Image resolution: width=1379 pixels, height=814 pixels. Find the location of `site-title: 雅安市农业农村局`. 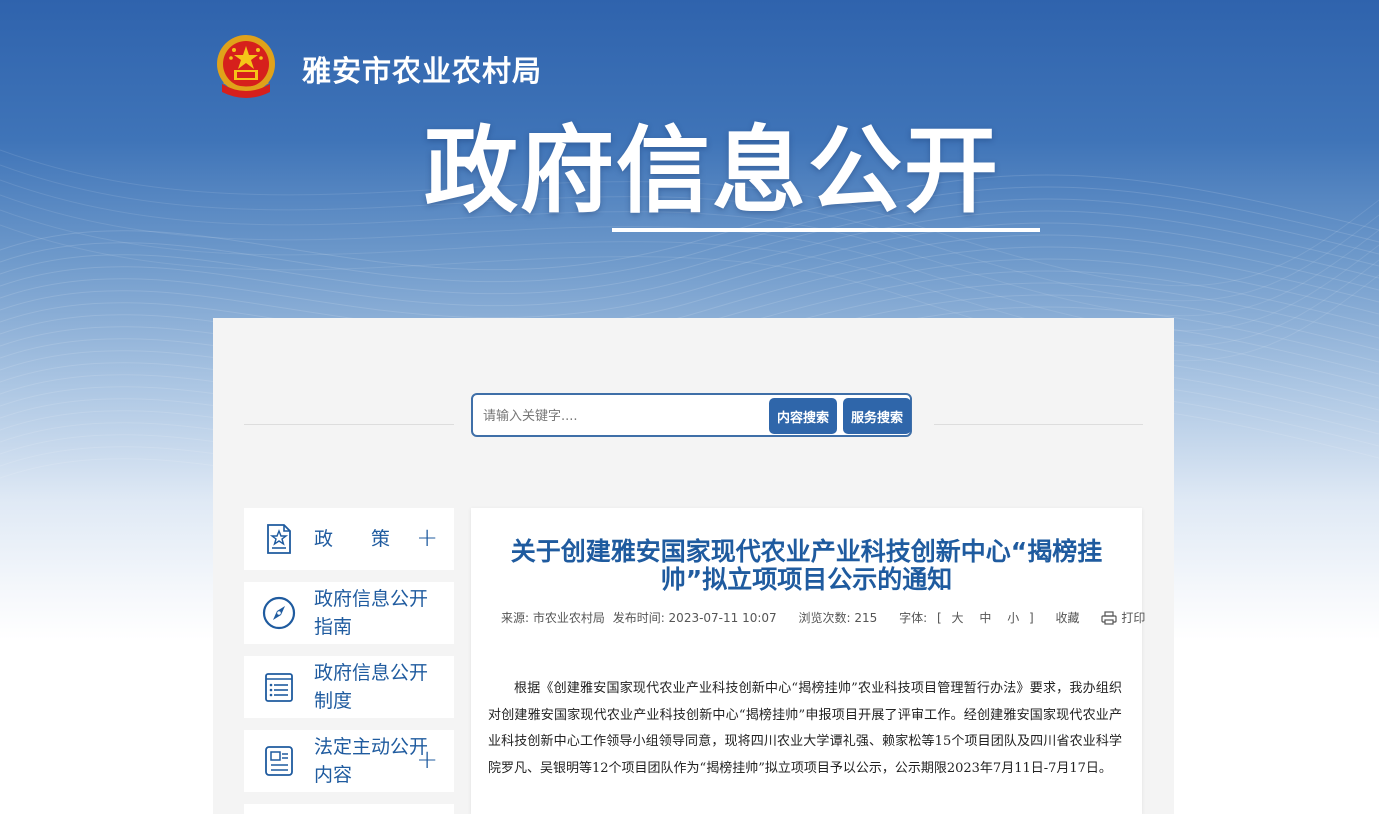

site-title: 雅安市农业农村局 is located at coordinates (422, 71).